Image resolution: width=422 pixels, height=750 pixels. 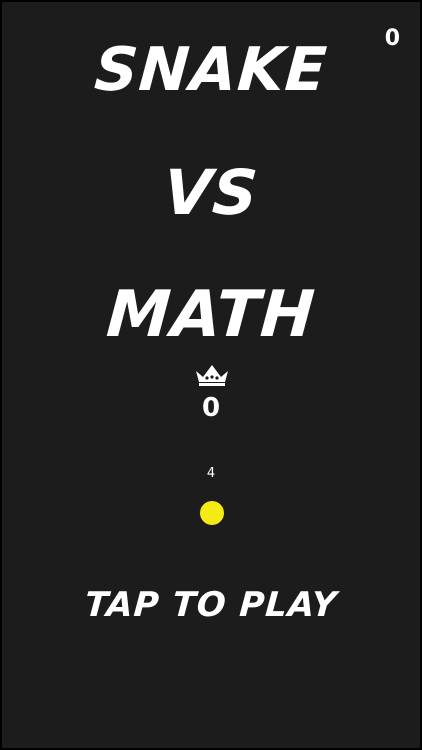 What do you see at coordinates (211, 315) in the screenshot?
I see `title-math: MATH` at bounding box center [211, 315].